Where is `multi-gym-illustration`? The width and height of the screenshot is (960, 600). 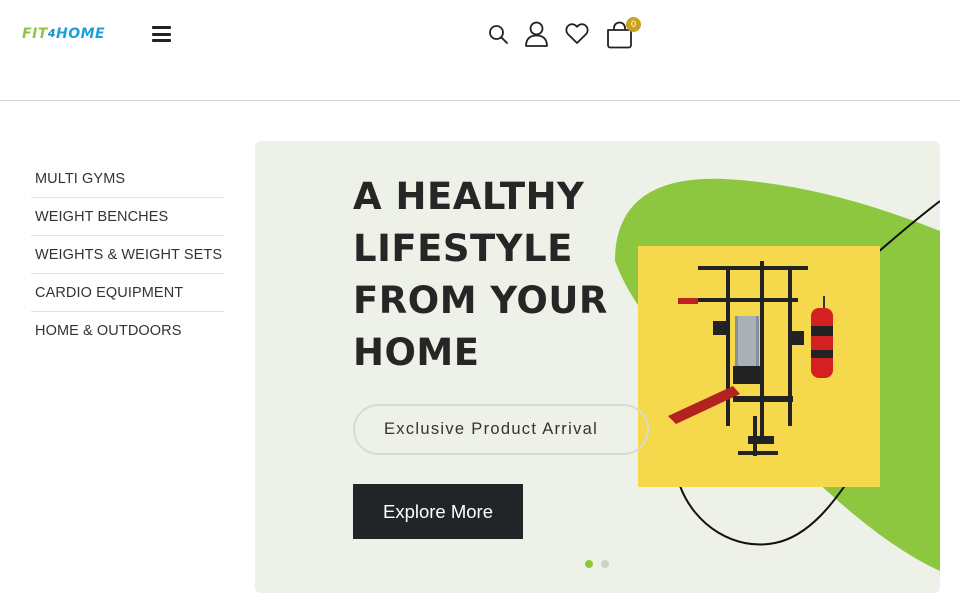
multi-gym-illustration is located at coordinates (750, 358).